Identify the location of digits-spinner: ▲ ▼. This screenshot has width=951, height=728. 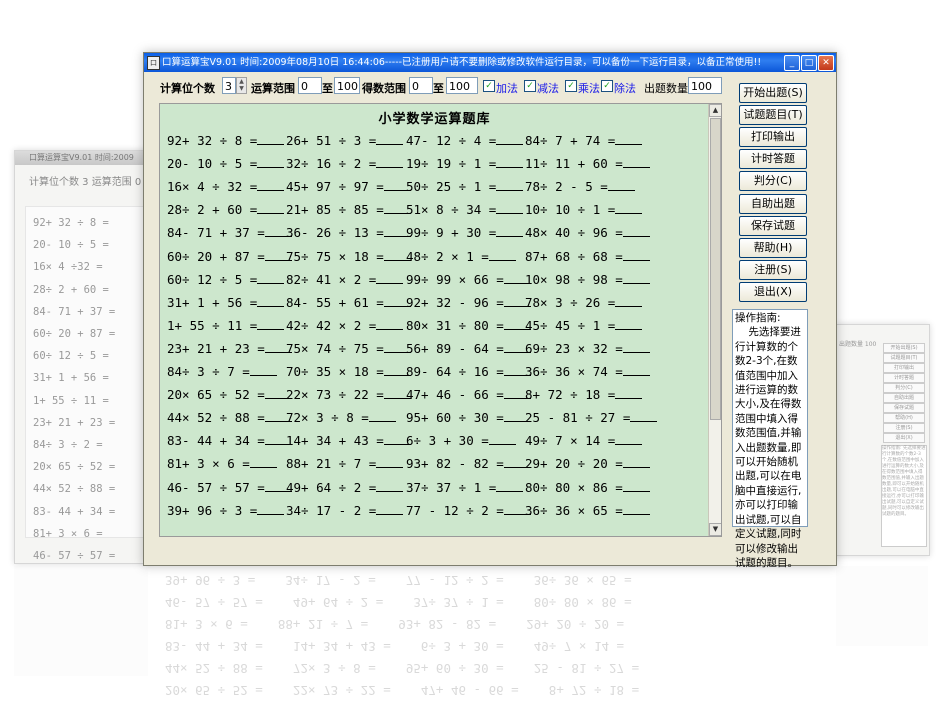
(241, 85).